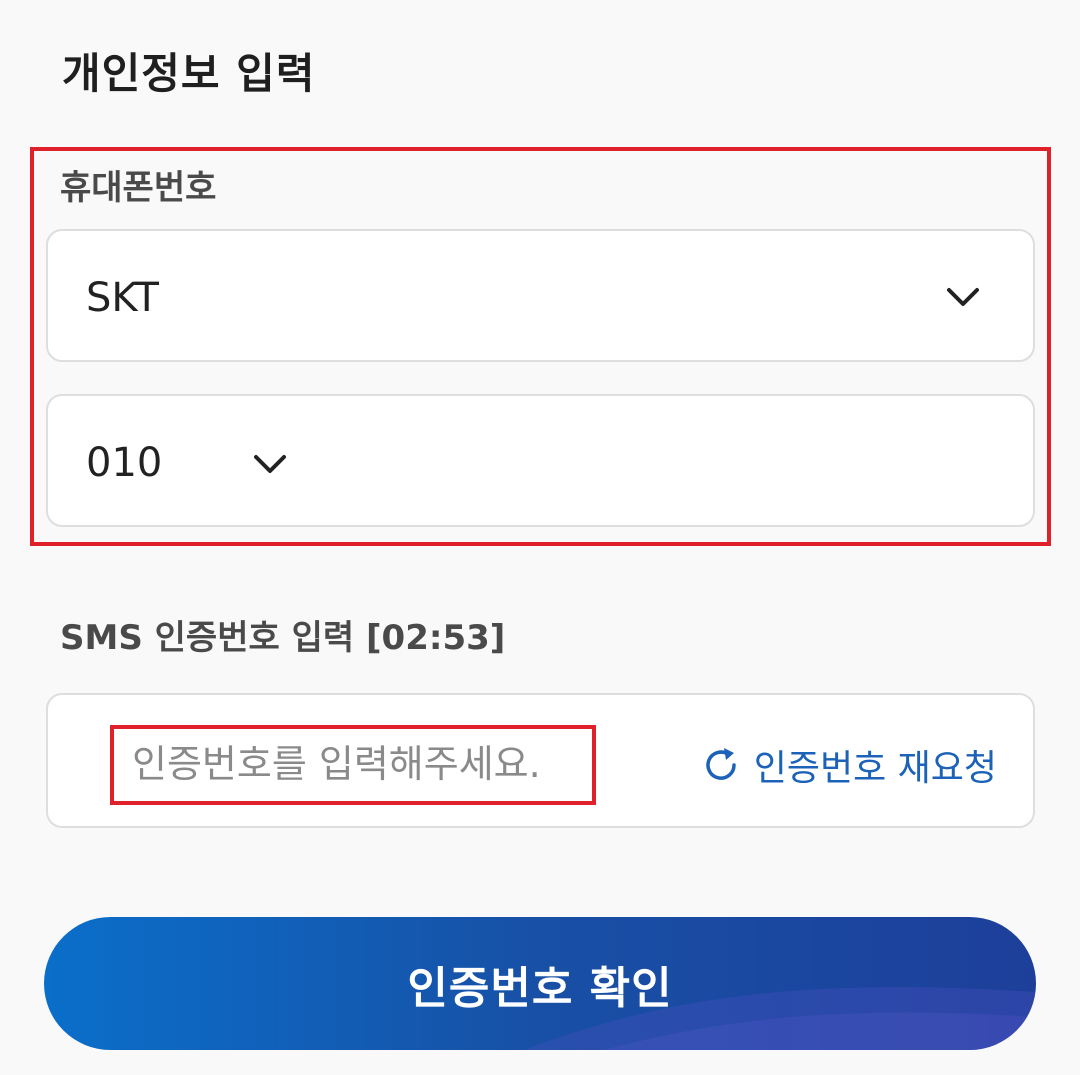  Describe the element at coordinates (540, 460) in the screenshot. I see `phone-prefix-select: 010` at that location.